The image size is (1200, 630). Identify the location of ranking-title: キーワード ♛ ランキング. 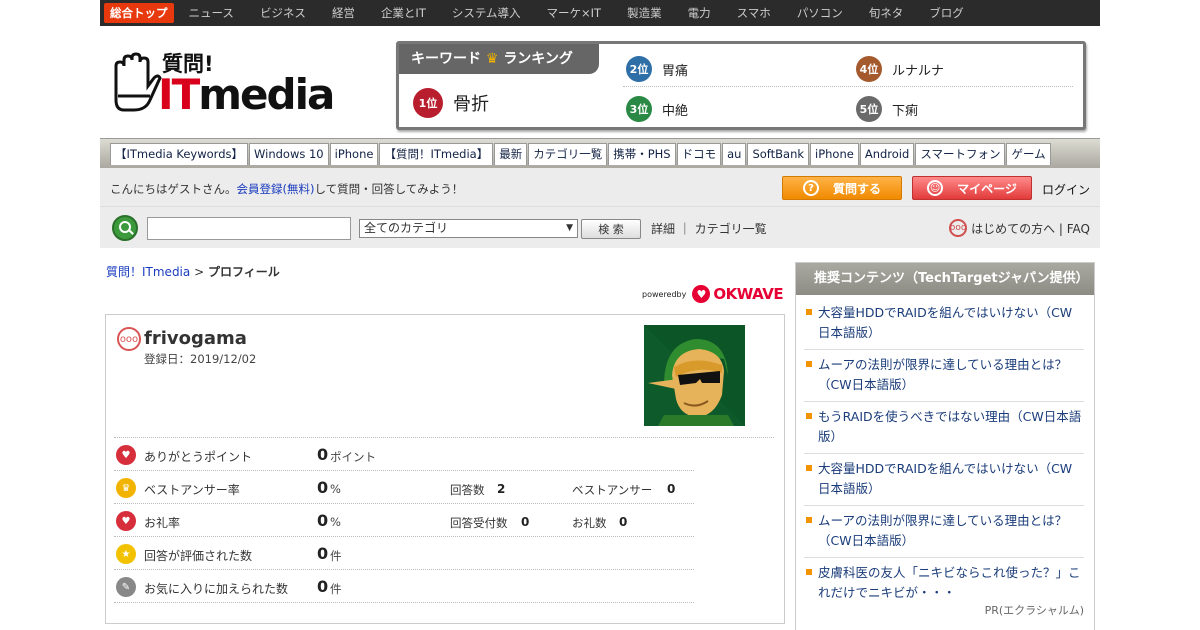
(499, 59).